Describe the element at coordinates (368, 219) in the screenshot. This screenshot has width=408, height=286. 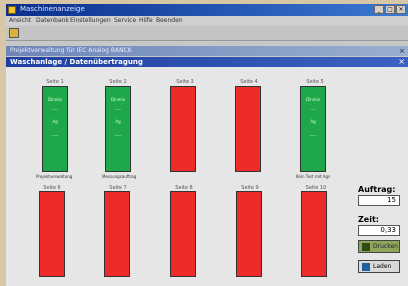
I see `zeit-label: Zeit:` at that location.